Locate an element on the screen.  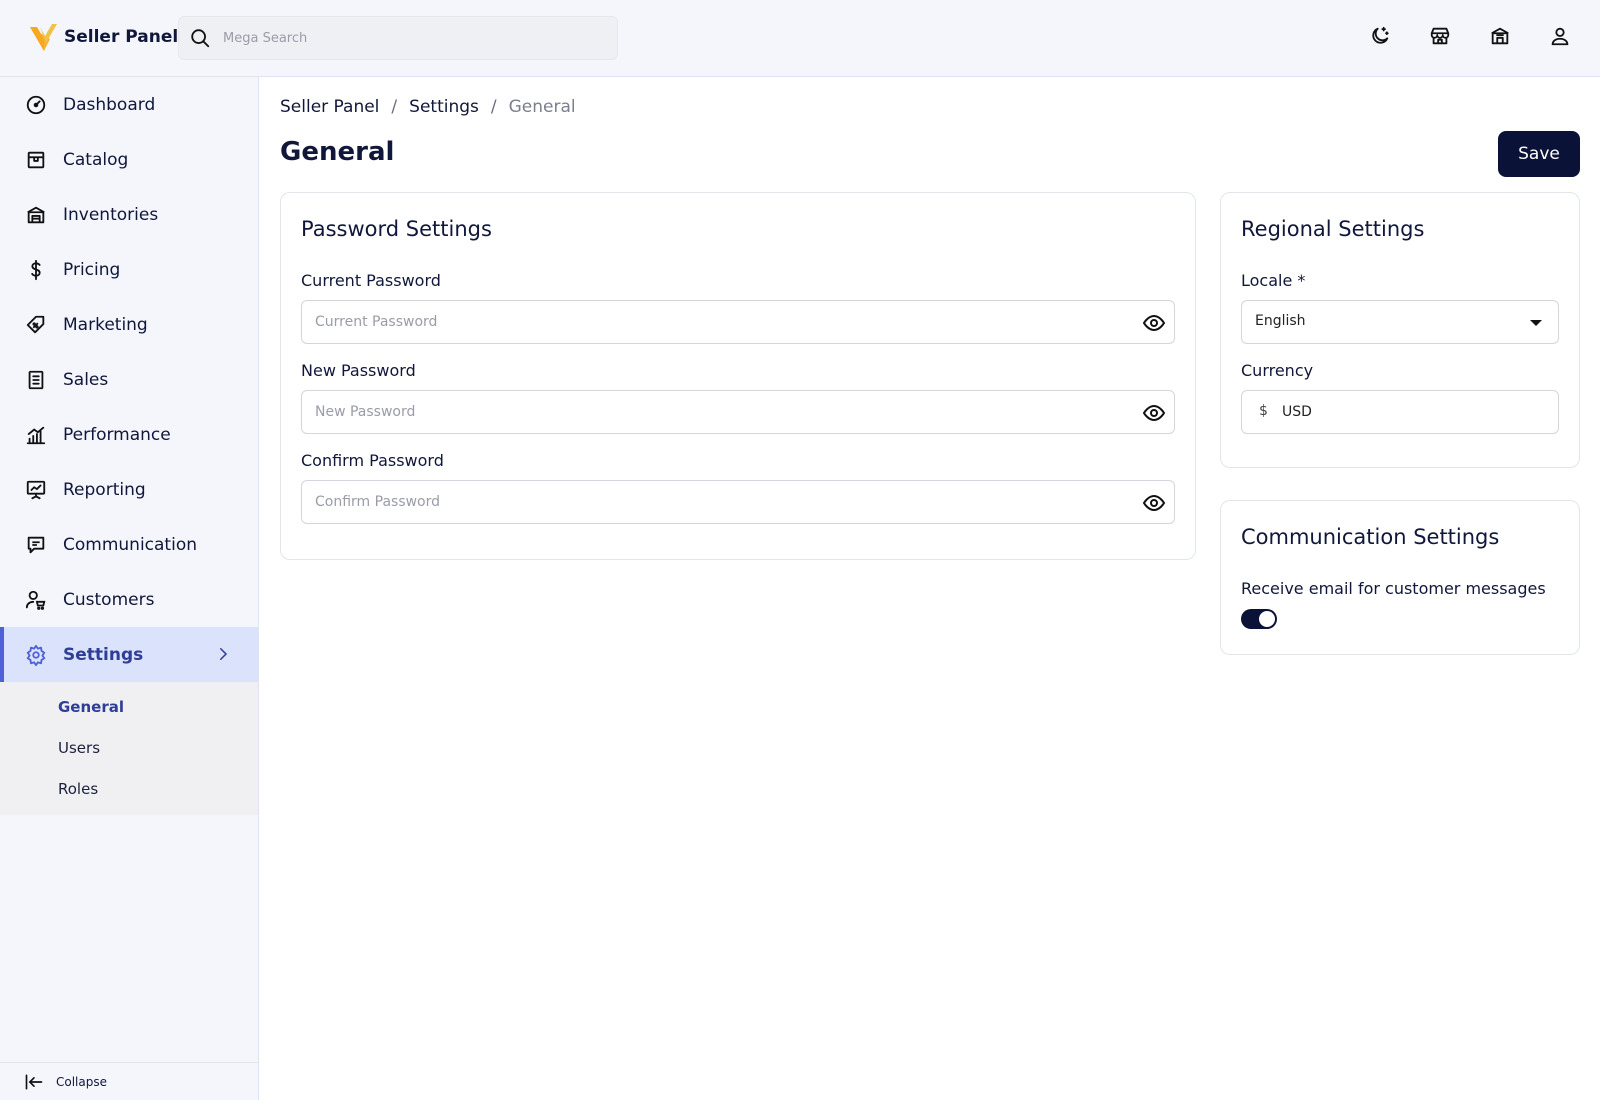
currency-input is located at coordinates (1412, 412).